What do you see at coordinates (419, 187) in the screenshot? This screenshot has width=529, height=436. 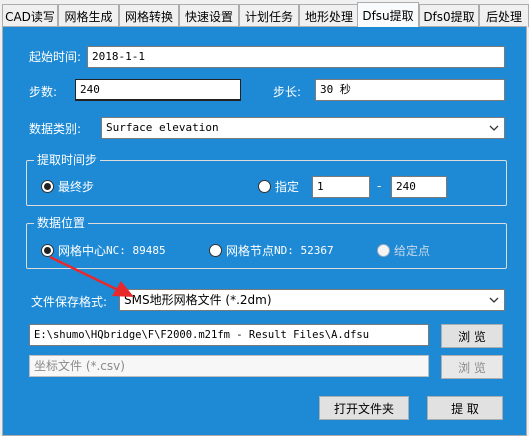 I see `step-to-input: 240` at bounding box center [419, 187].